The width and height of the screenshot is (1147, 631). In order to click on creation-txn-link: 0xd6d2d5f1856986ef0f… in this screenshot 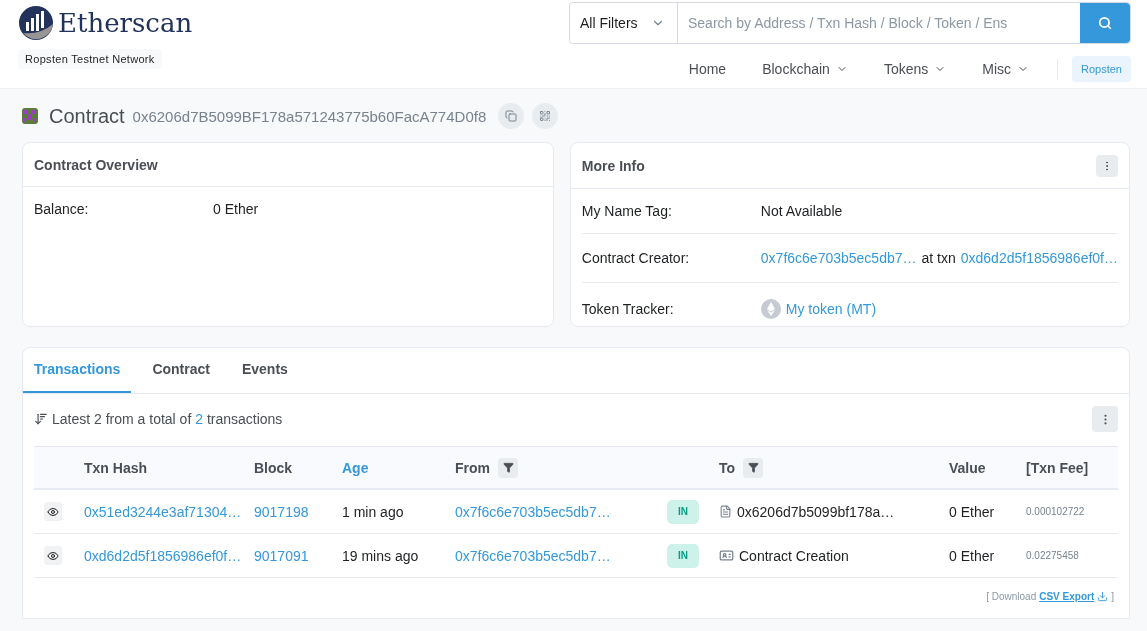, I will do `click(1039, 258)`.